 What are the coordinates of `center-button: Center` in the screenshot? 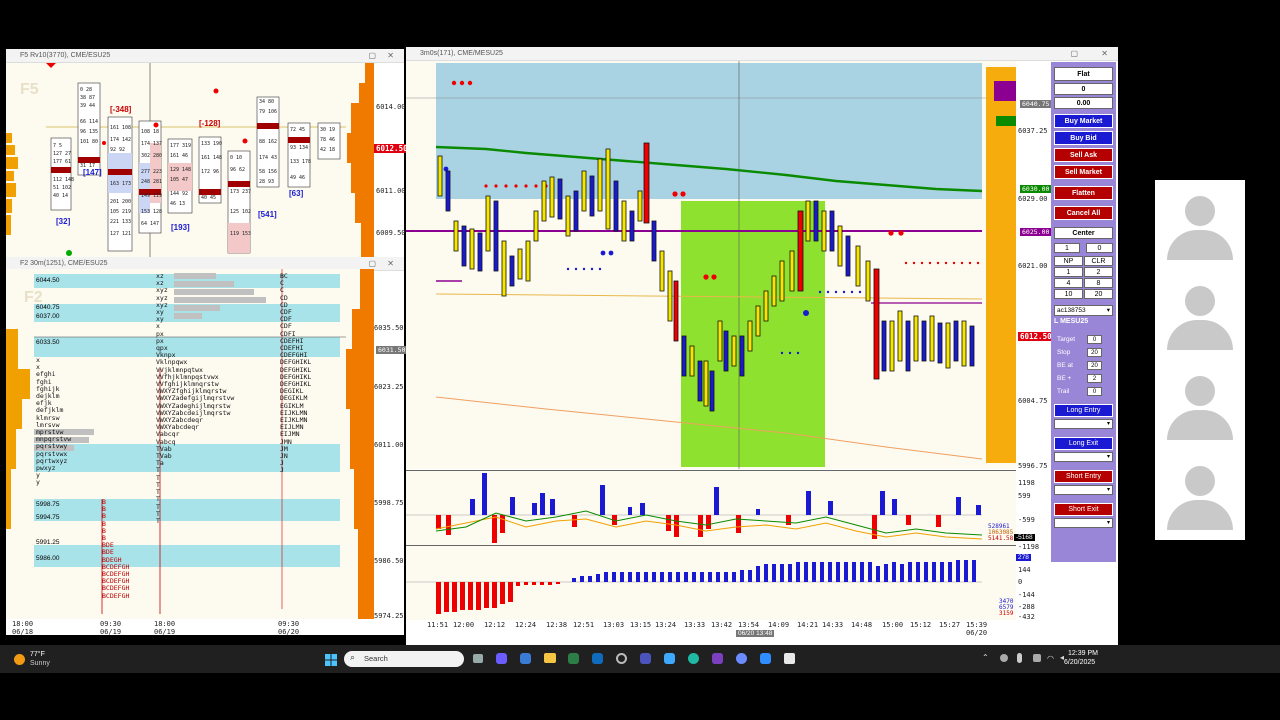 It's located at (1083, 233).